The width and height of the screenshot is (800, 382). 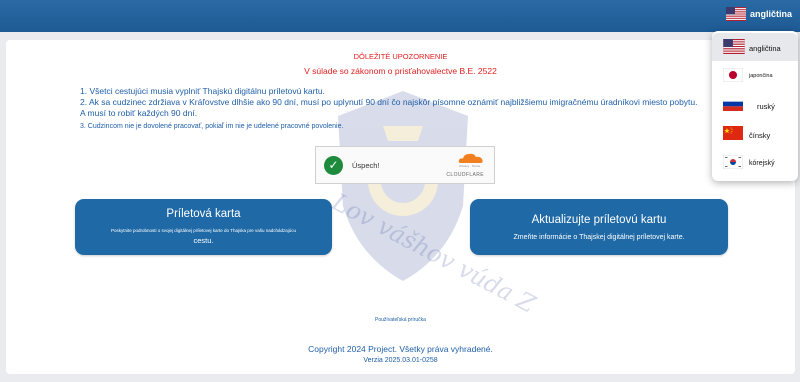 I want to click on language-label-chinese: čínsky, so click(x=760, y=135).